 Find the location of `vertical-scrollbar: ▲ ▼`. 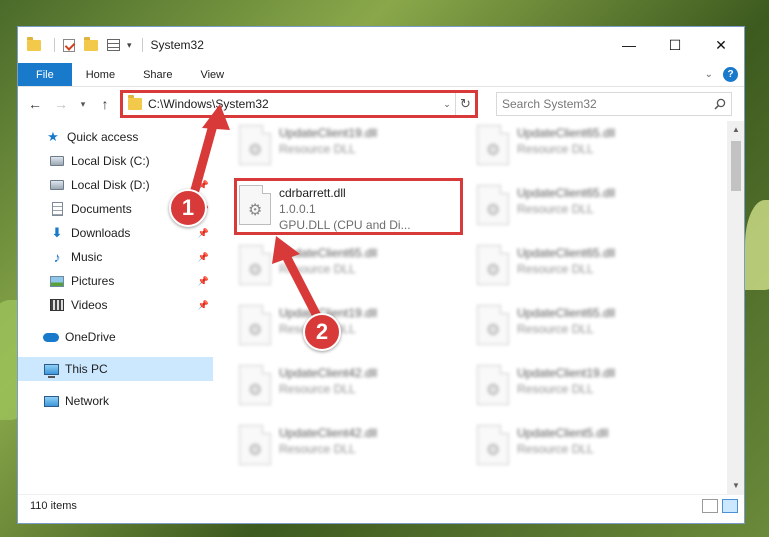

vertical-scrollbar: ▲ ▼ is located at coordinates (735, 307).